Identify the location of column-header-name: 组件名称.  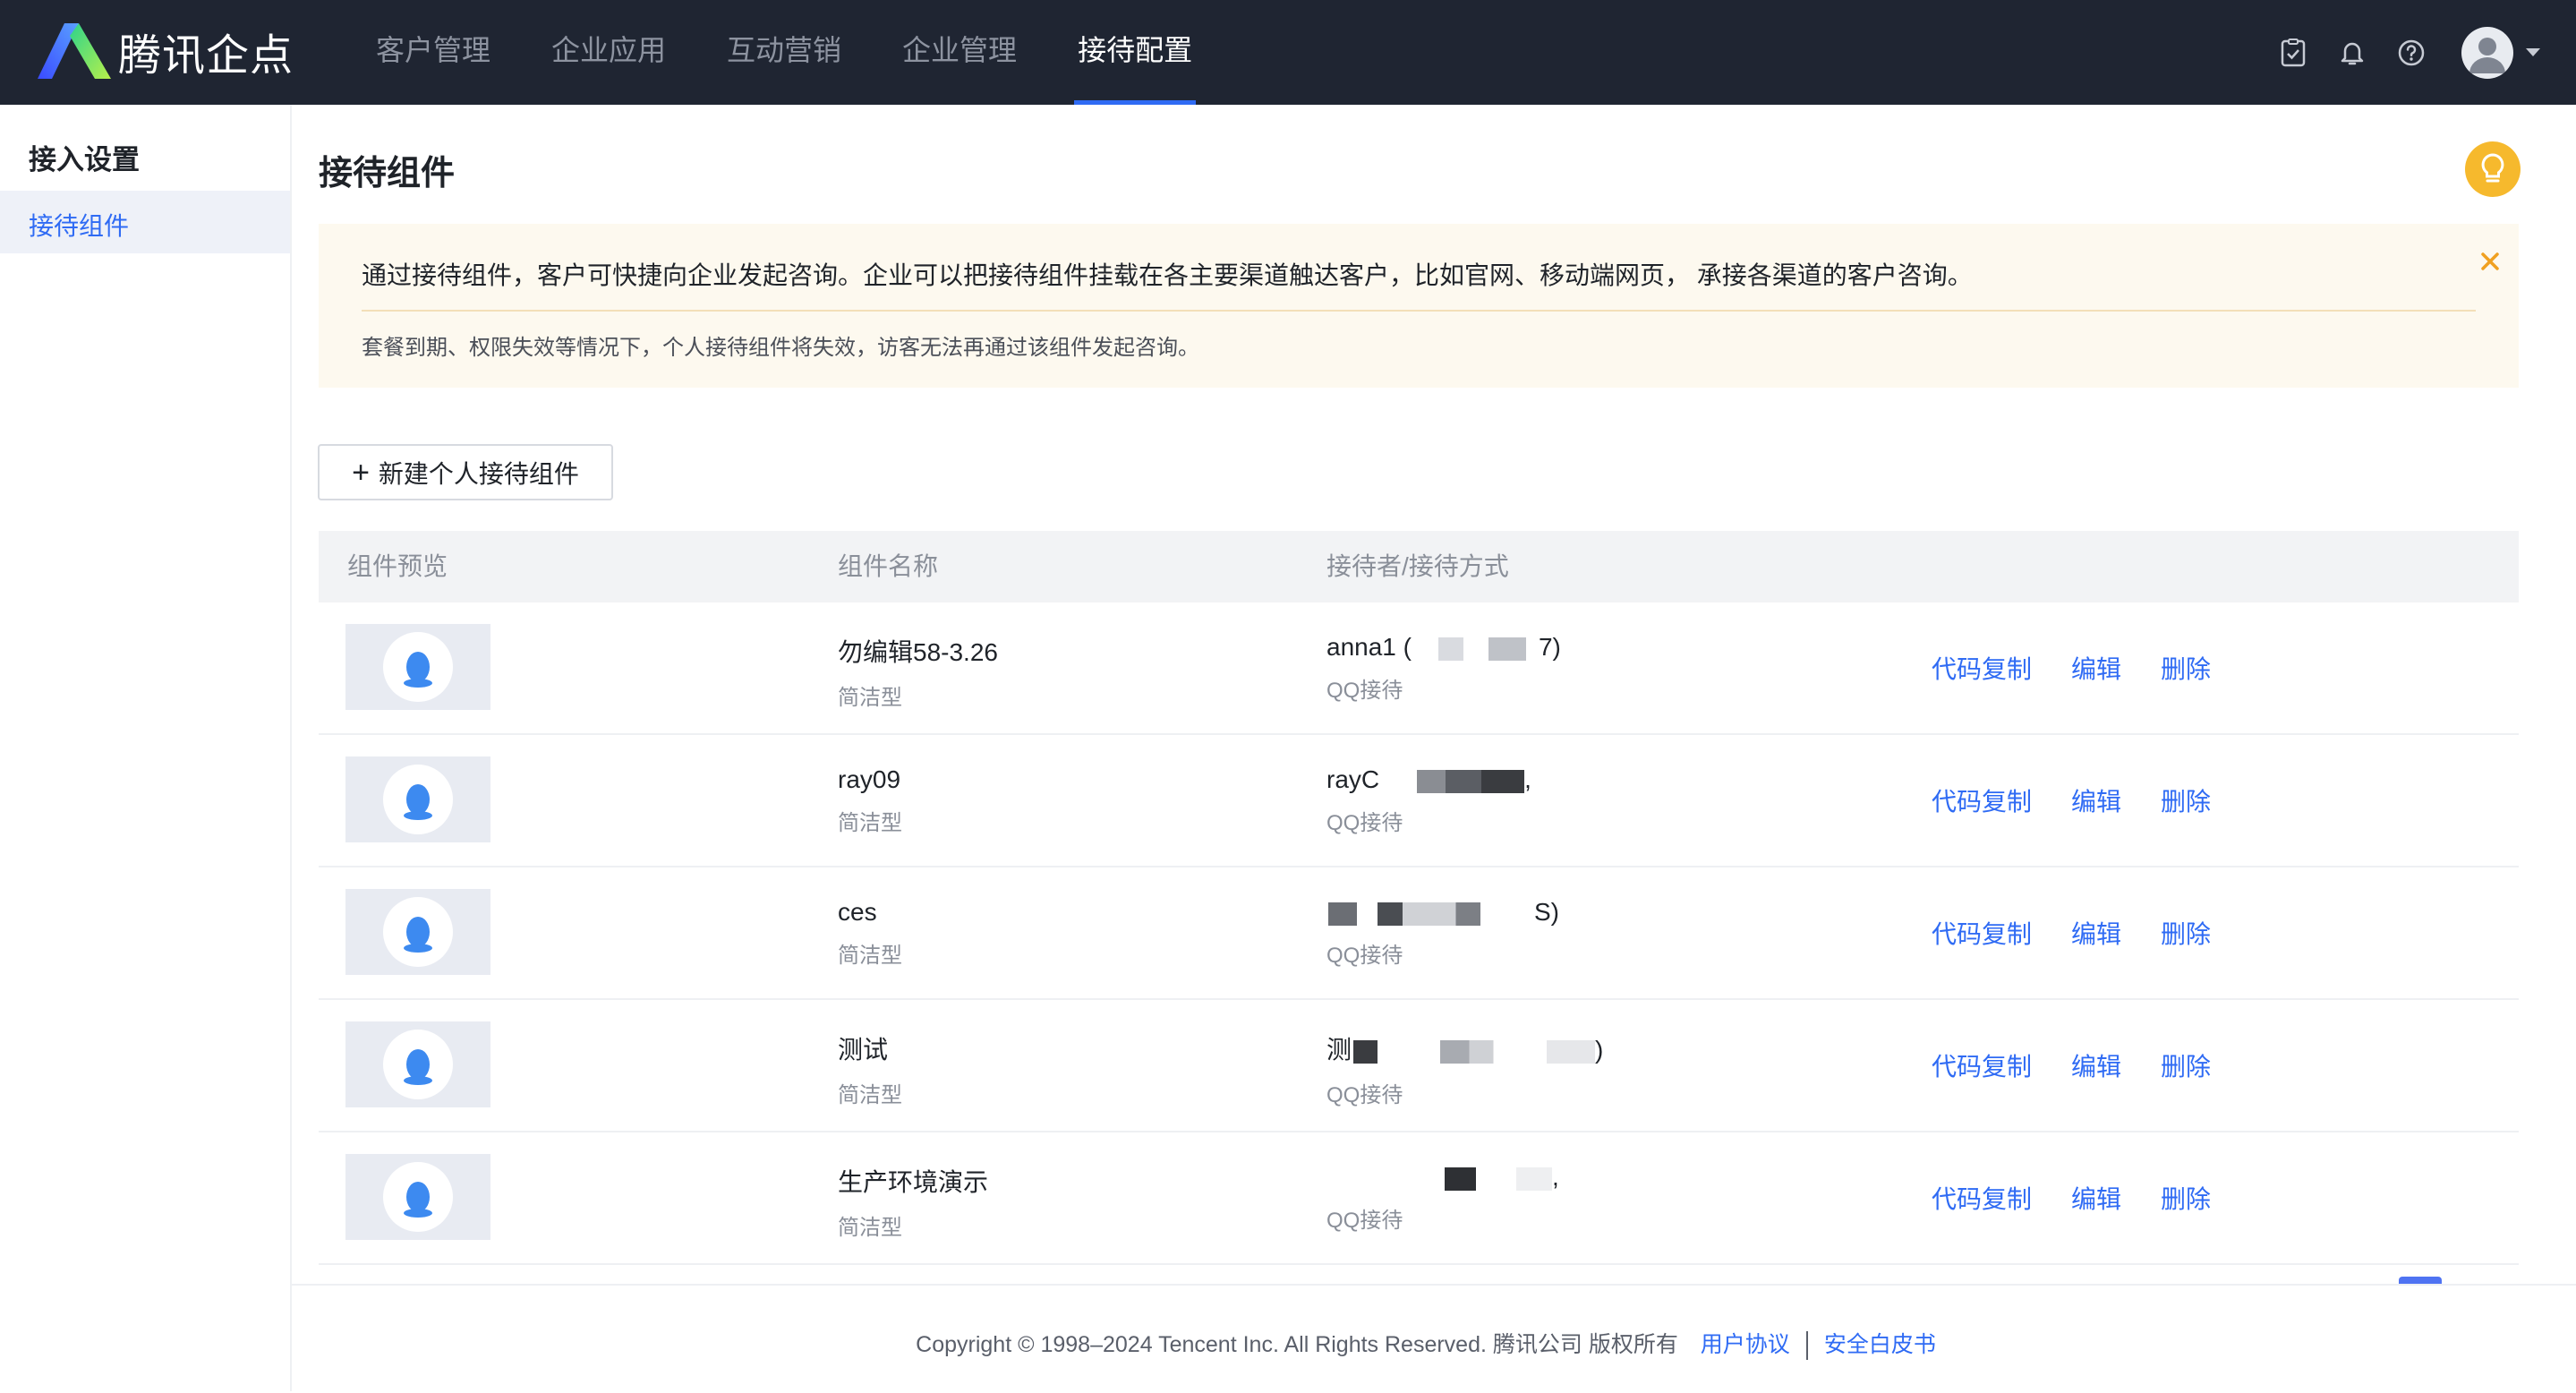
(888, 566).